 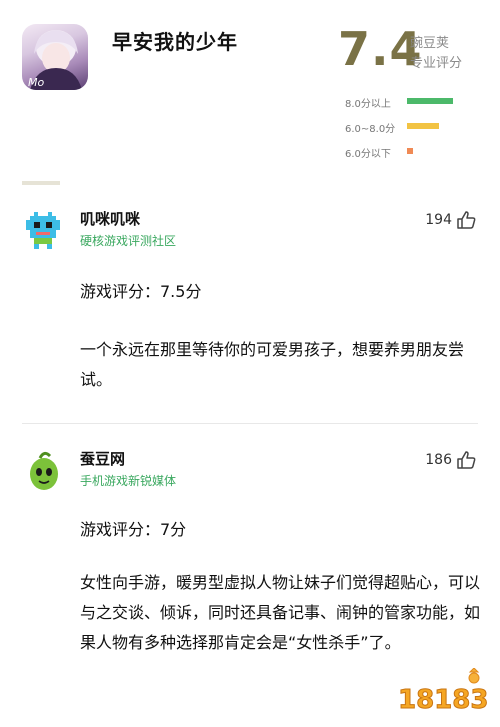 What do you see at coordinates (370, 129) in the screenshot?
I see `legend-label-mid: 6.0~8.0分` at bounding box center [370, 129].